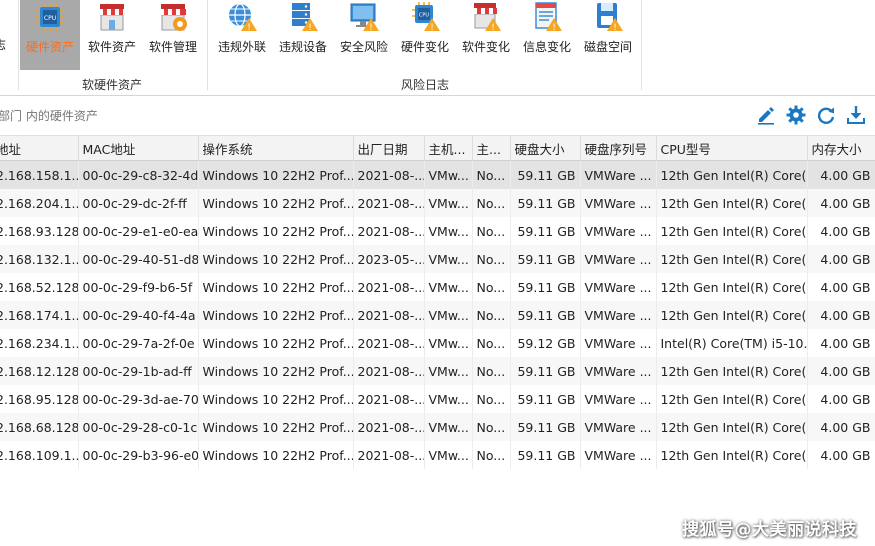  Describe the element at coordinates (548, 17) in the screenshot. I see `document-warning-icon: !` at that location.